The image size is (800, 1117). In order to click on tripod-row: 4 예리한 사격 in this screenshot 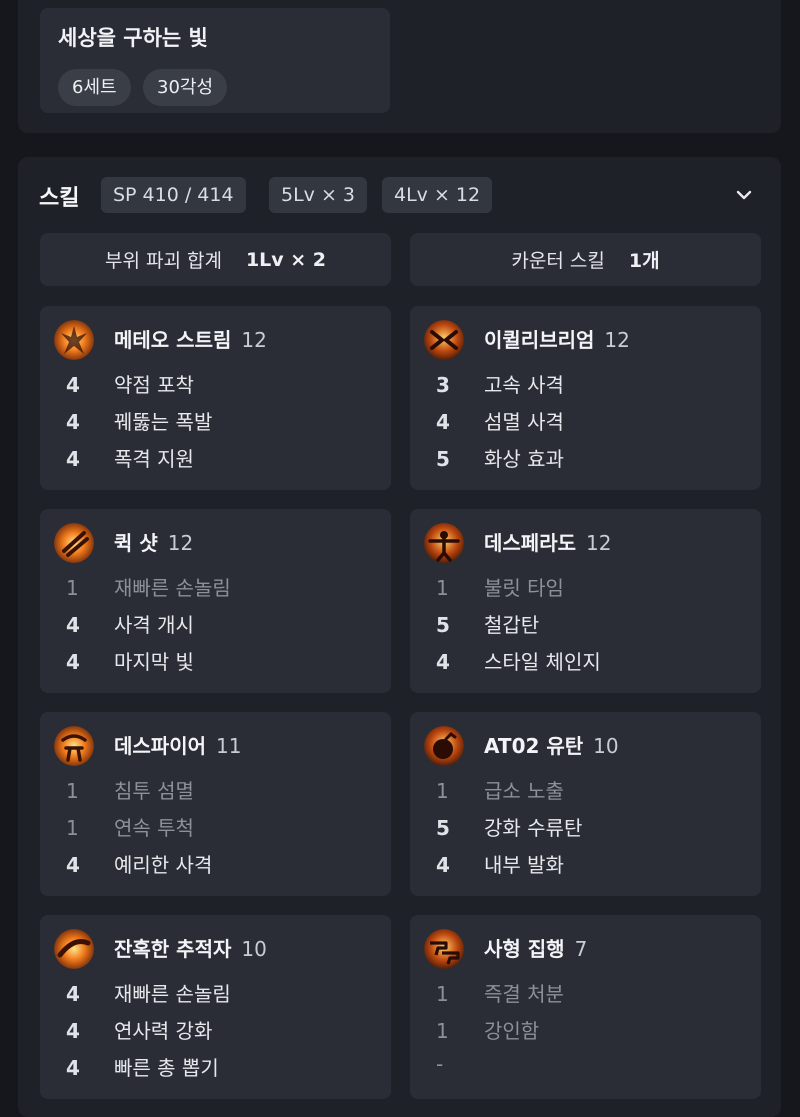, I will do `click(139, 864)`.